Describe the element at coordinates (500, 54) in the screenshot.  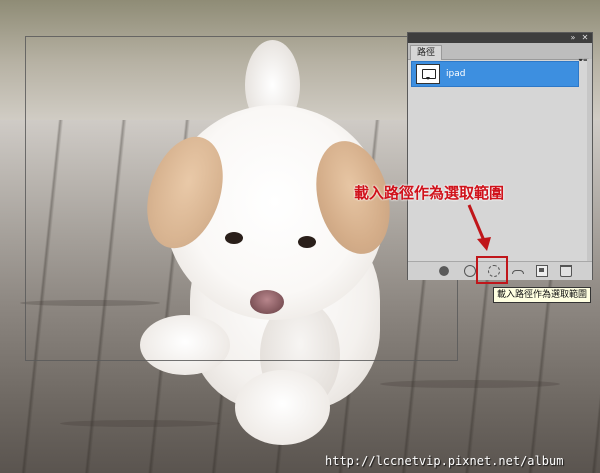
I see `panel-tab-row: 路徑 ▾≡` at that location.